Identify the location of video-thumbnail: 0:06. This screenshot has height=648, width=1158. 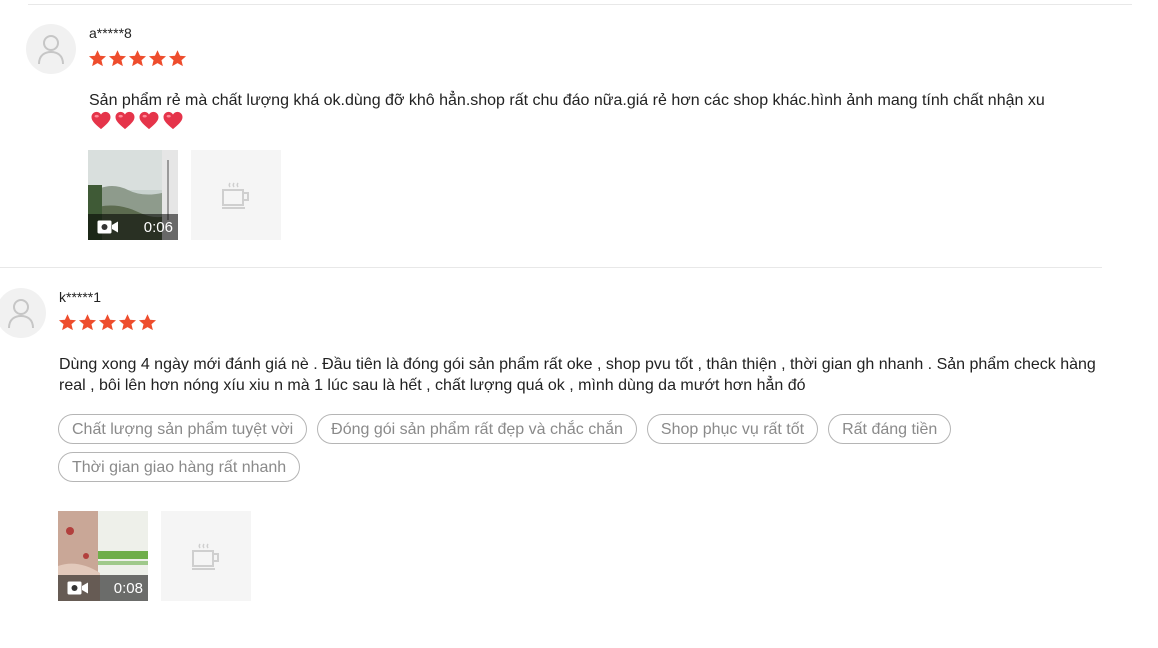
(133, 195).